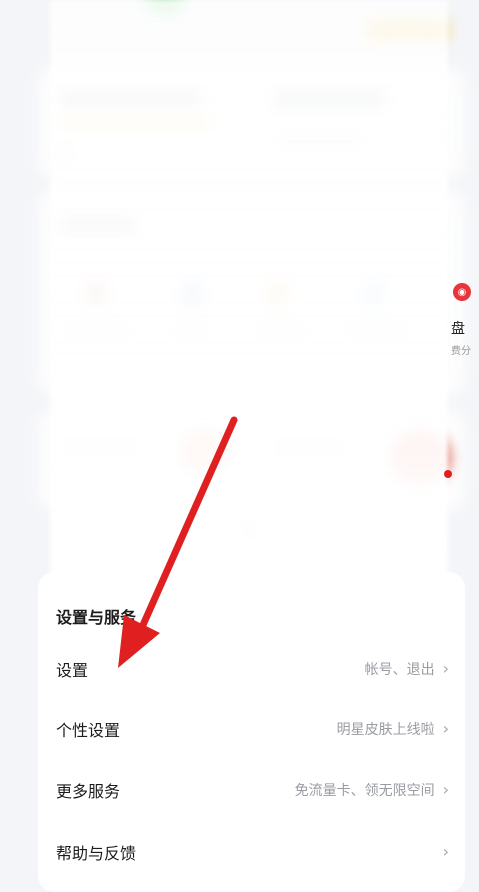 Image resolution: width=479 pixels, height=892 pixels. I want to click on row-sub: 免流量卡、领无限空间, so click(364, 791).